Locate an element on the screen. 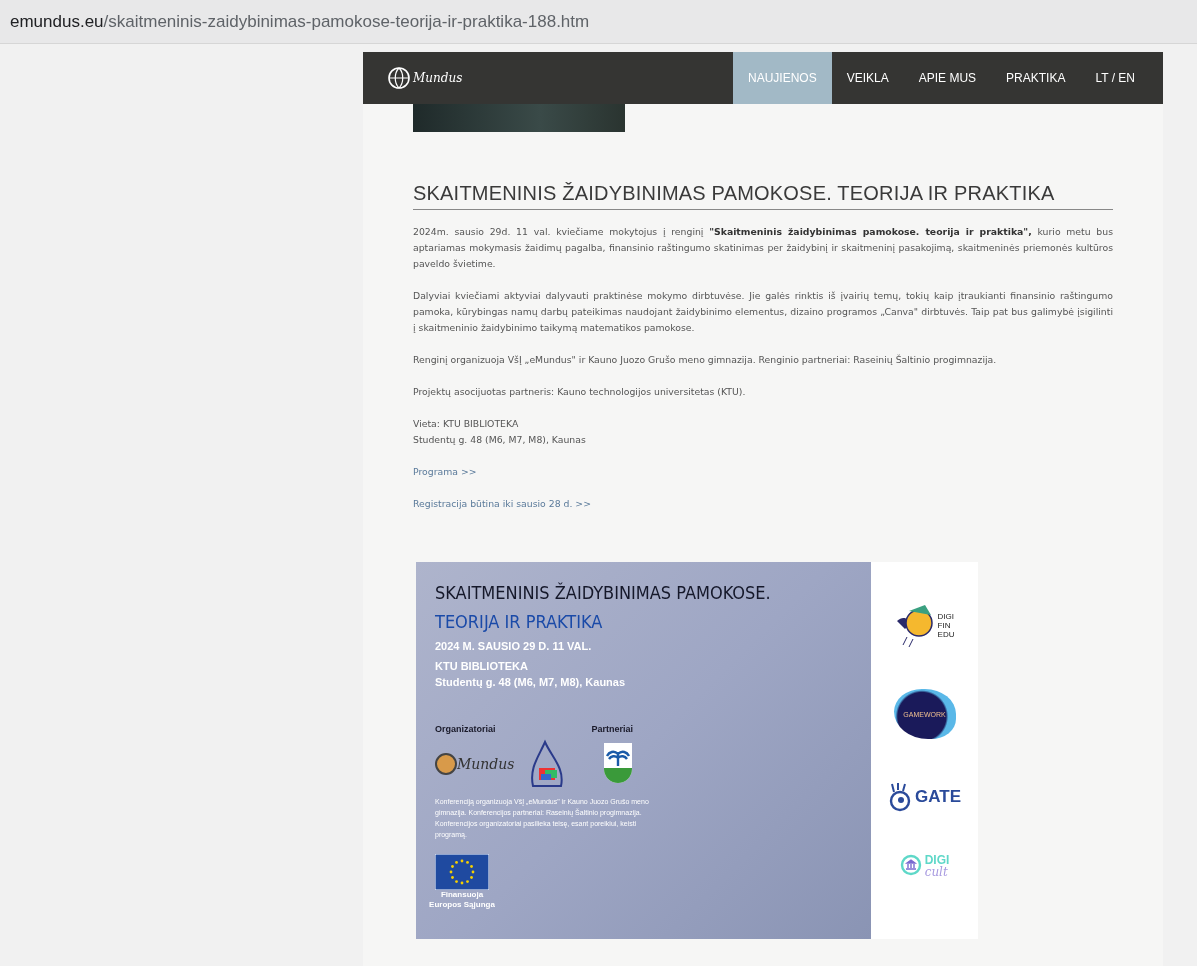 This screenshot has width=1197, height=966. logo-text: GATE is located at coordinates (938, 796).